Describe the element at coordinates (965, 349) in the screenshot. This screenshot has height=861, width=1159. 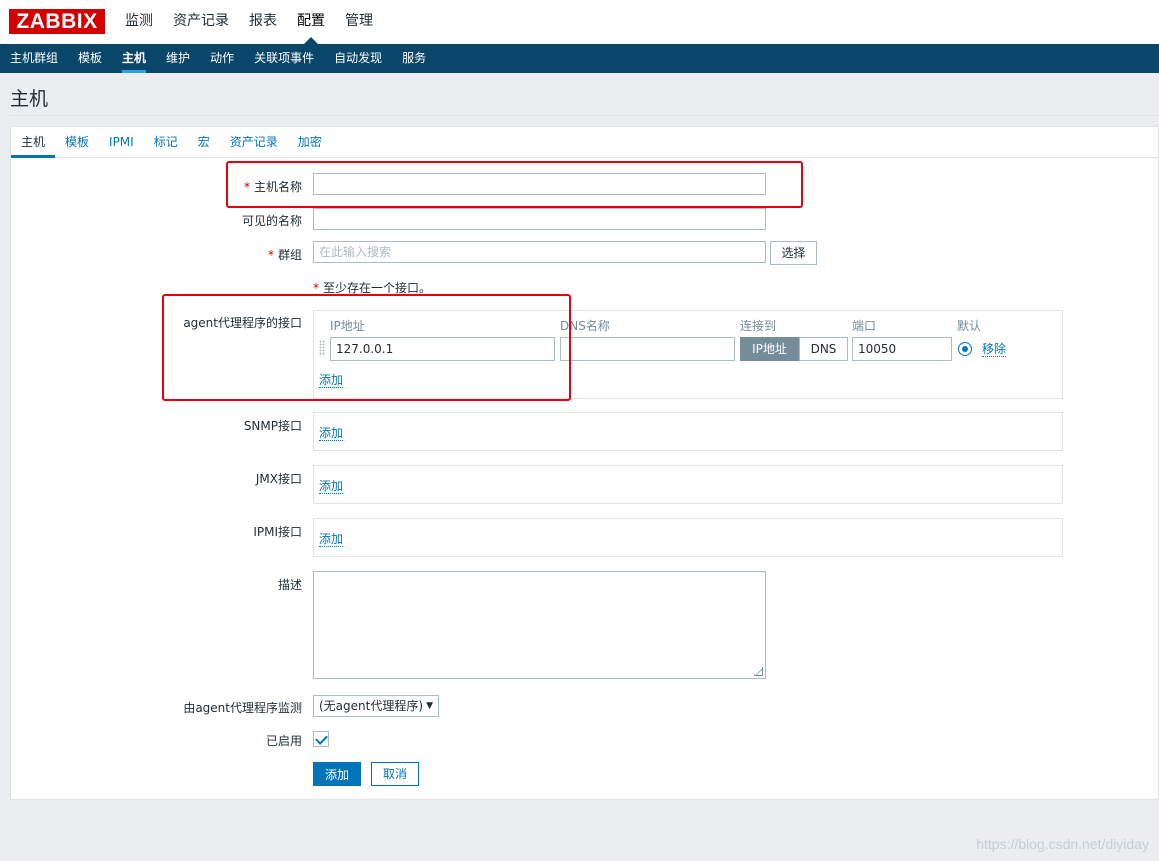
I see `default-interface-radio` at that location.